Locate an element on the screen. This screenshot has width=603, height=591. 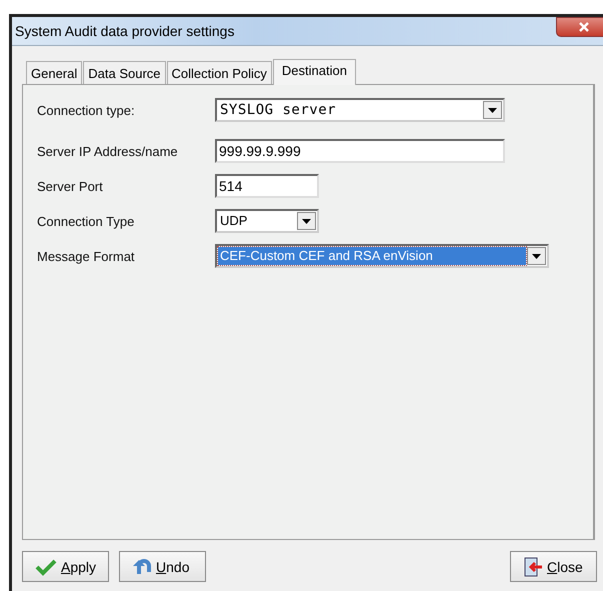
undo-button: Undo is located at coordinates (162, 566).